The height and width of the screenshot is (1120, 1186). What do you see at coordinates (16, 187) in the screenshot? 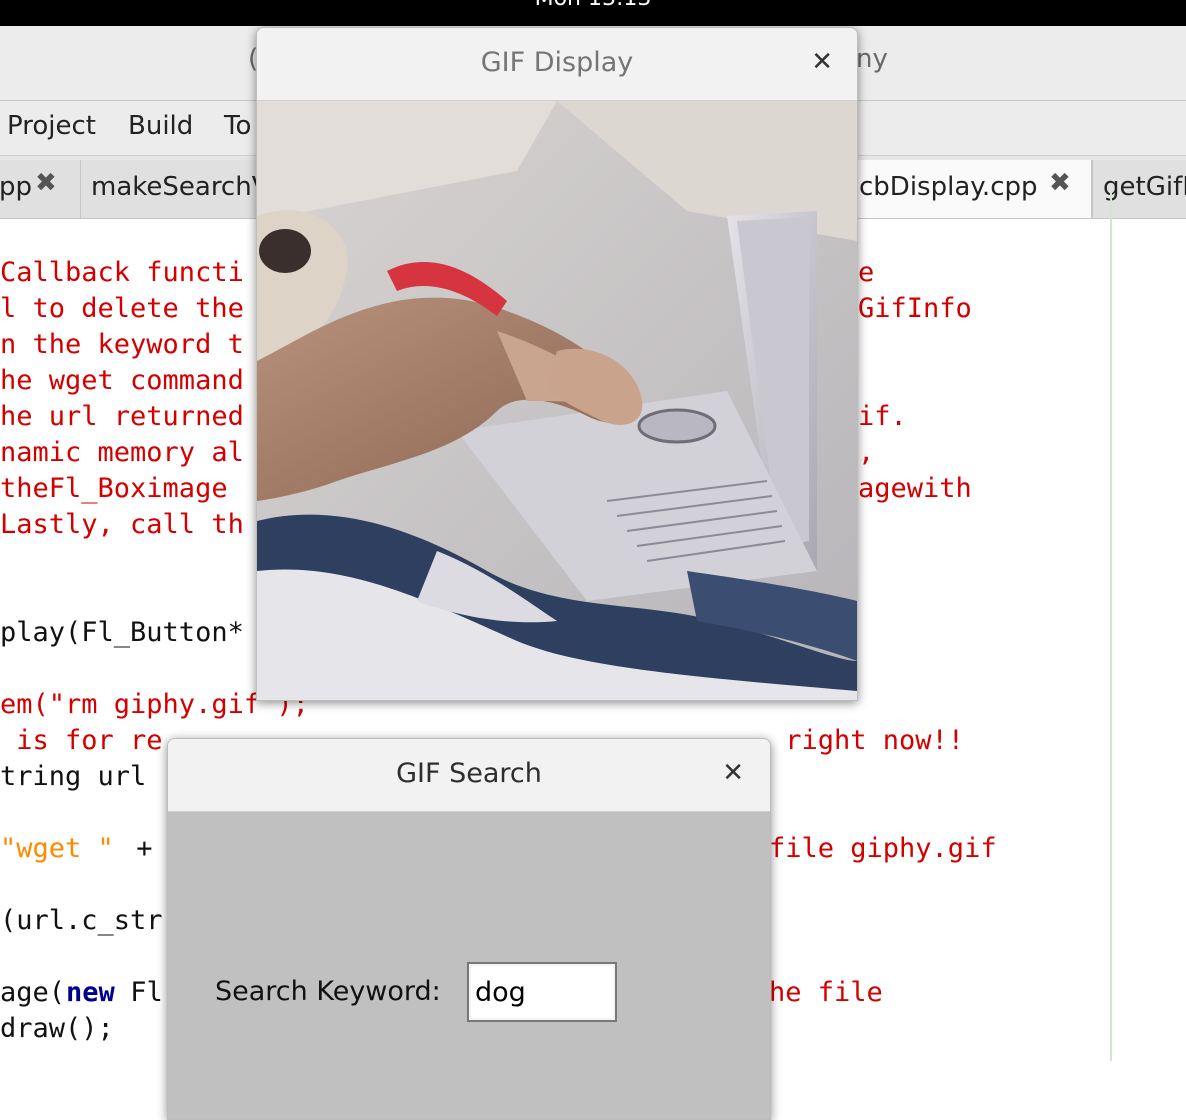
I see `tab-label: pp` at bounding box center [16, 187].